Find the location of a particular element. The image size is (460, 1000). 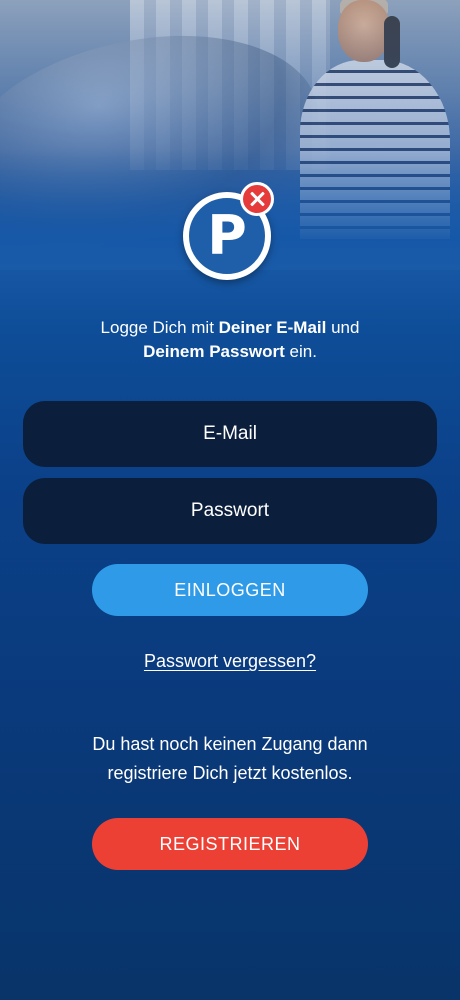

intro-text-part: ein. is located at coordinates (300, 351).